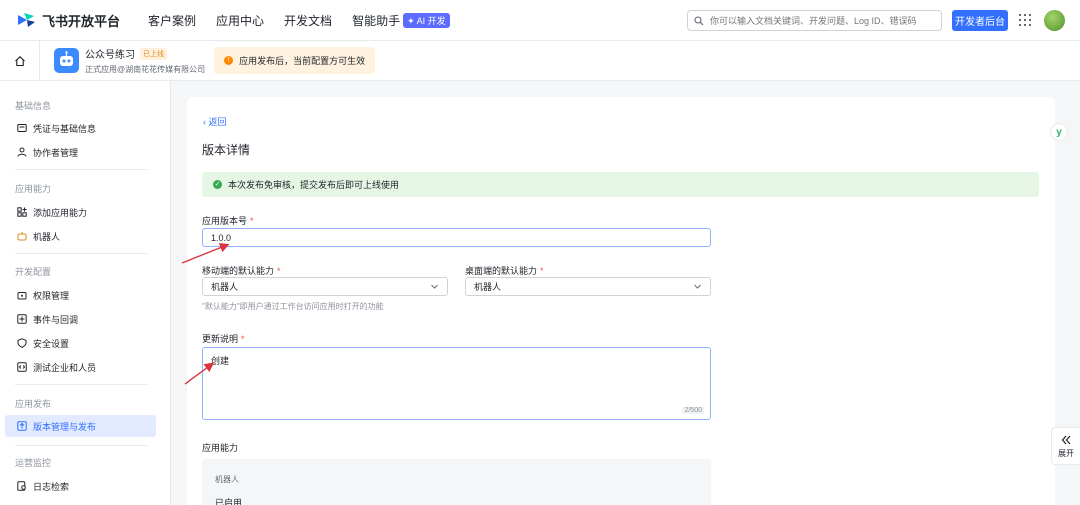 The width and height of the screenshot is (1080, 505). Describe the element at coordinates (217, 184) in the screenshot. I see `check-circle-icon: ✓` at that location.